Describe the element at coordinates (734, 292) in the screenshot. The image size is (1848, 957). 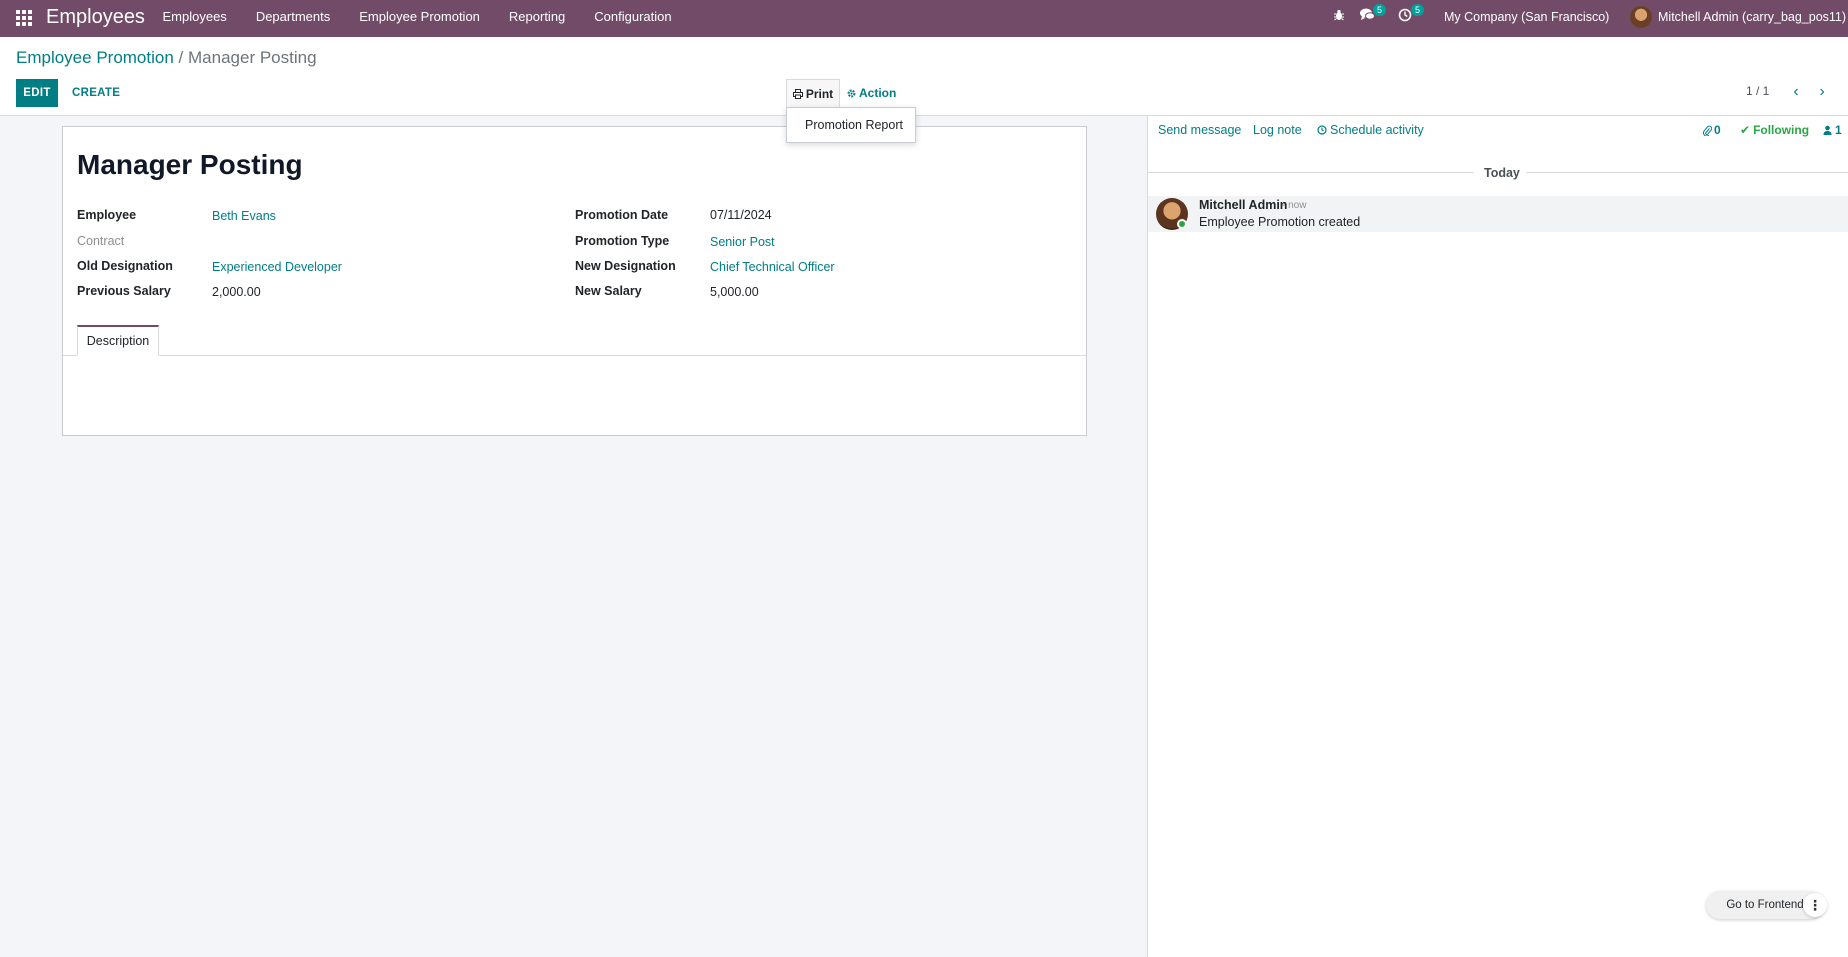
I see `new-salary-field: 5,000.00` at that location.